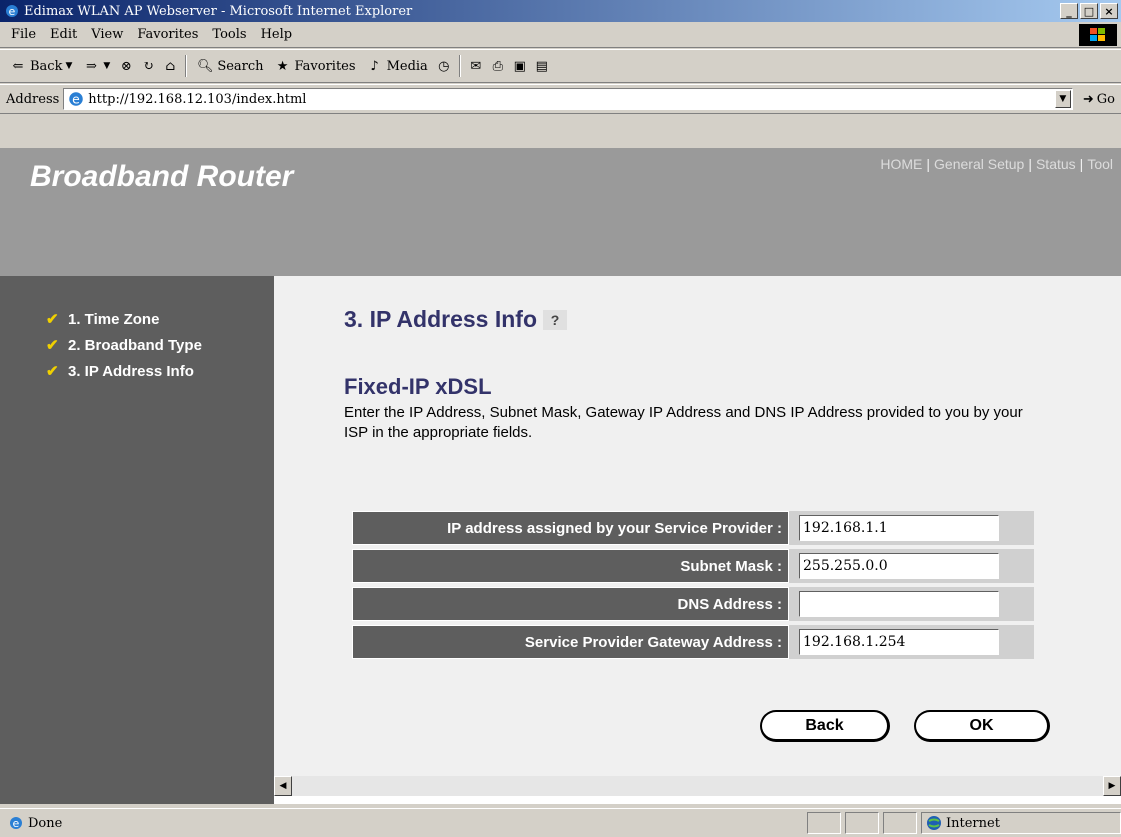  What do you see at coordinates (1056, 164) in the screenshot?
I see `nav-status: Status` at bounding box center [1056, 164].